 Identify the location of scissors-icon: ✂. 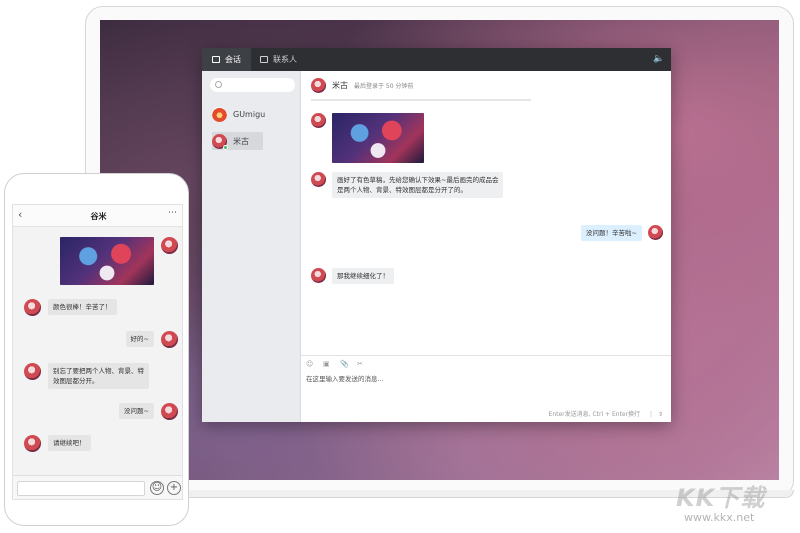
(361, 364).